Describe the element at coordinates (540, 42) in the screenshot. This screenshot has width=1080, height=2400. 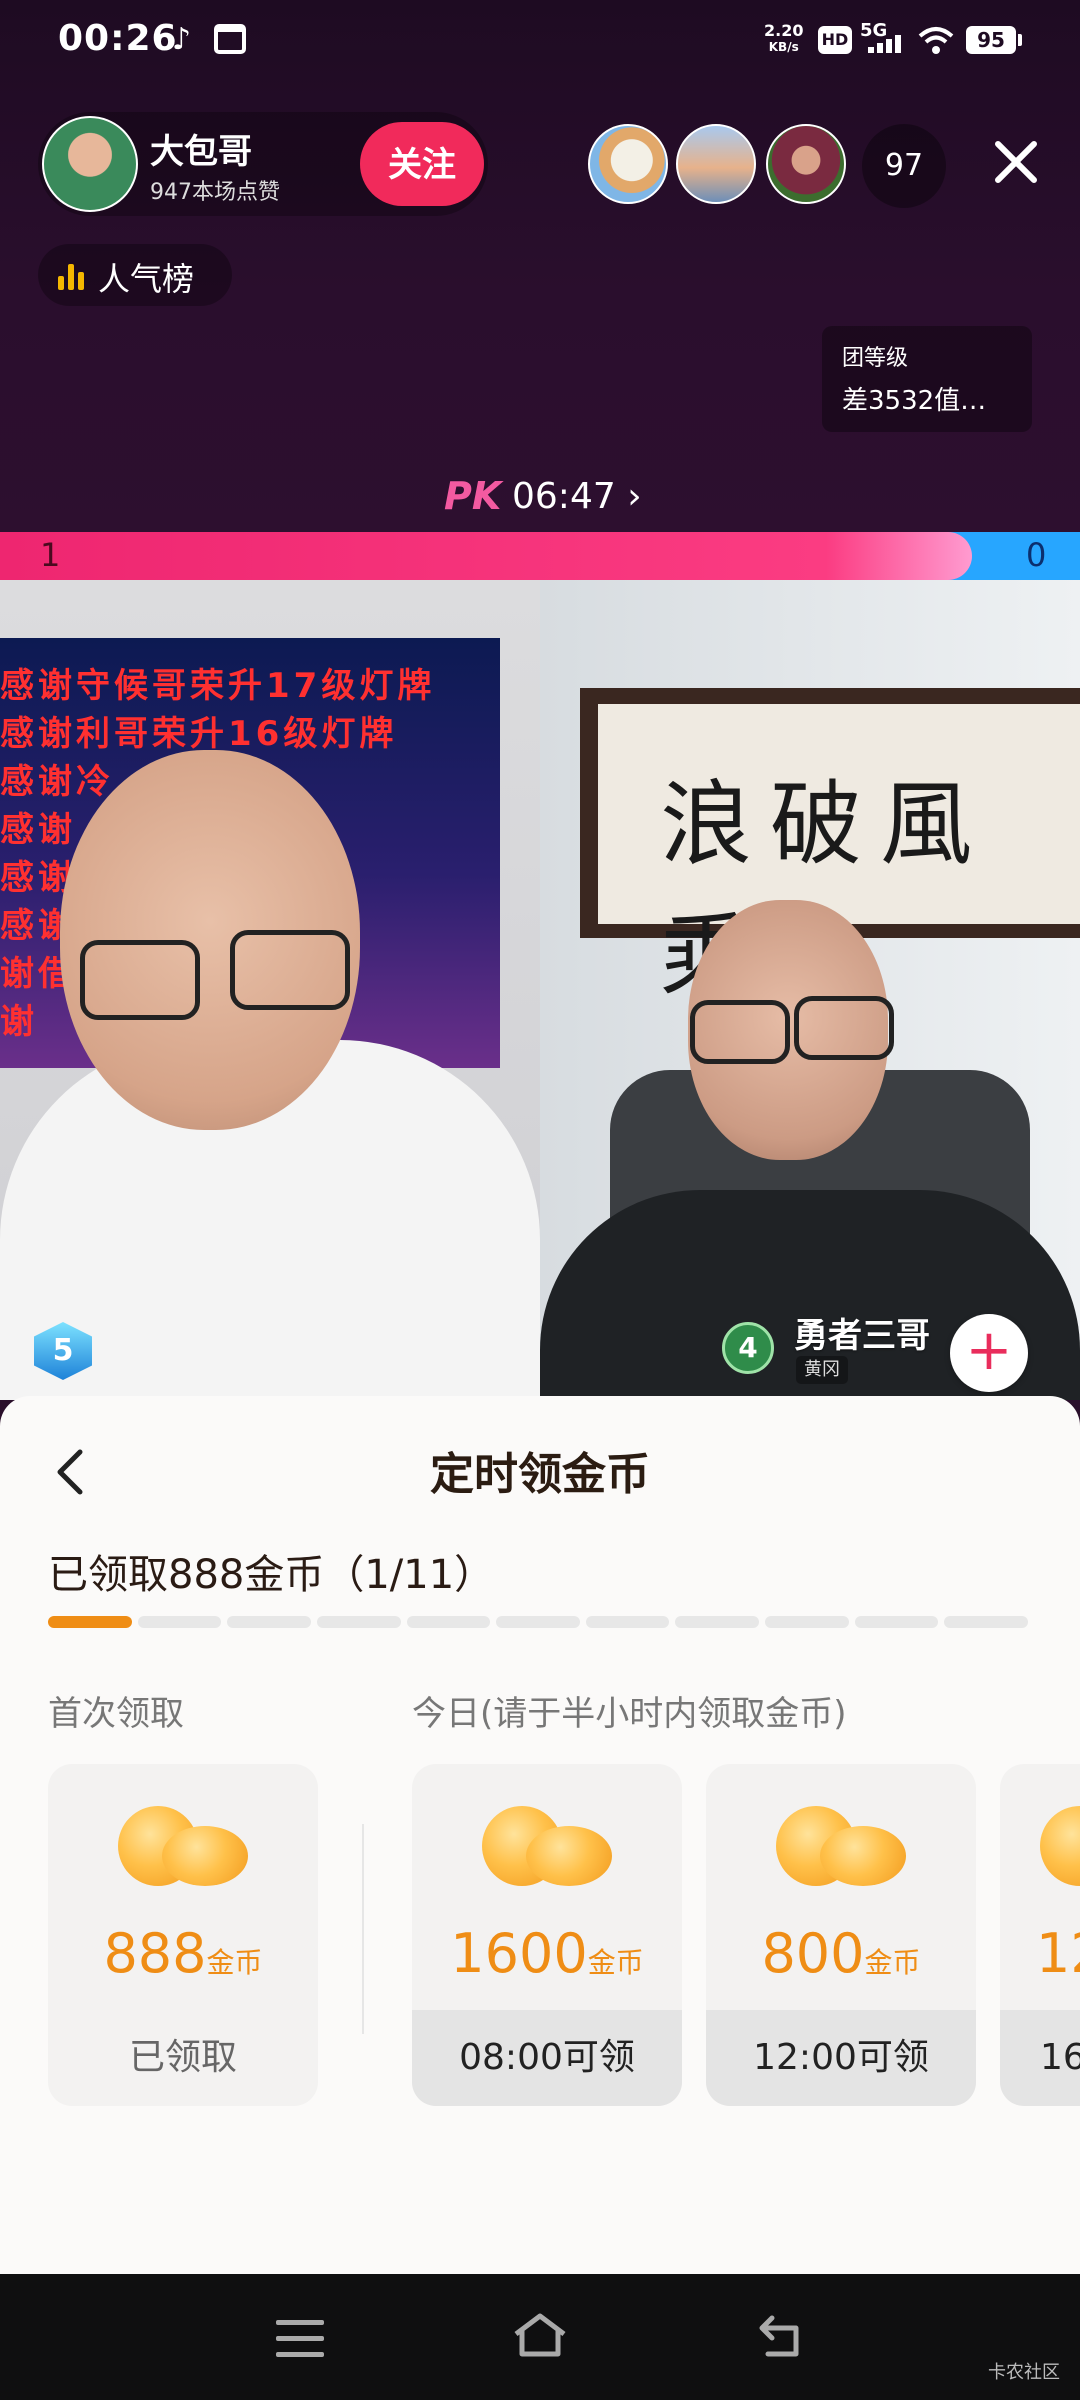
I see `status-bar: 00:26 ♪ 2.20 KB/s HD 5G 95` at that location.